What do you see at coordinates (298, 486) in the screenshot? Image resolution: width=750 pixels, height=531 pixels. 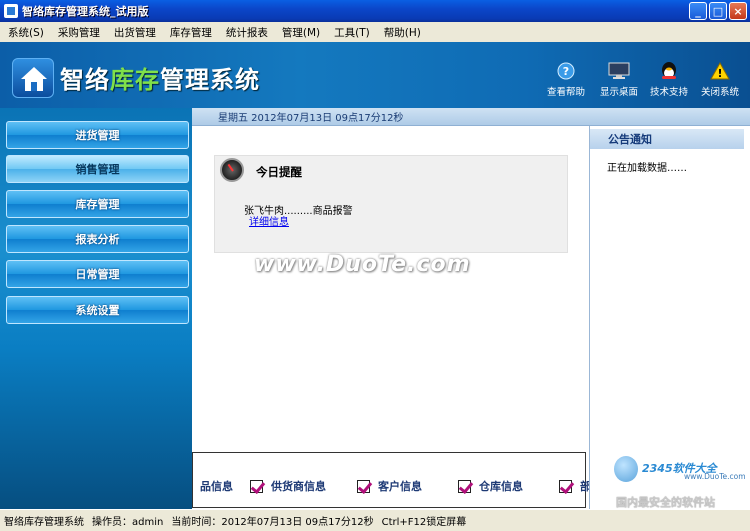 I see `shortcut-label: 供货商信息` at bounding box center [298, 486].